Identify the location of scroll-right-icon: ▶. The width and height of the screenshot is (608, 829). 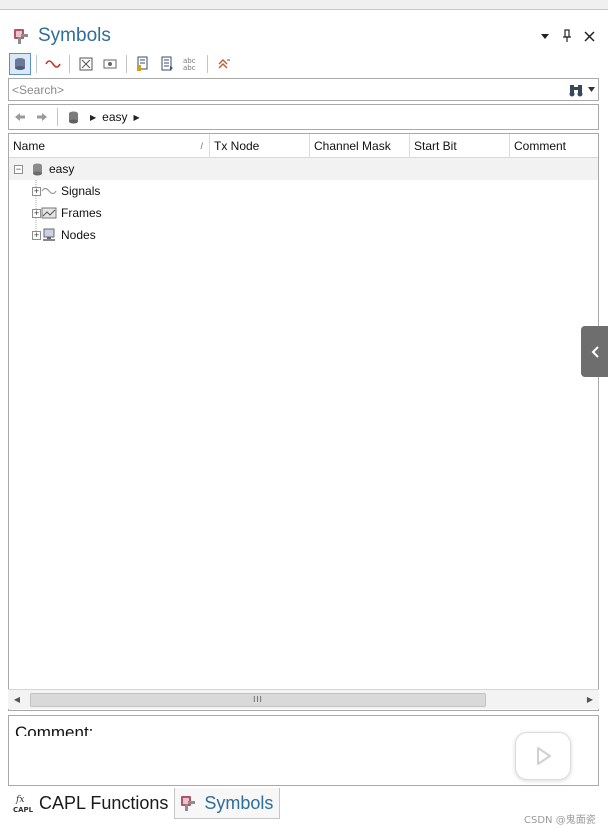
(590, 700).